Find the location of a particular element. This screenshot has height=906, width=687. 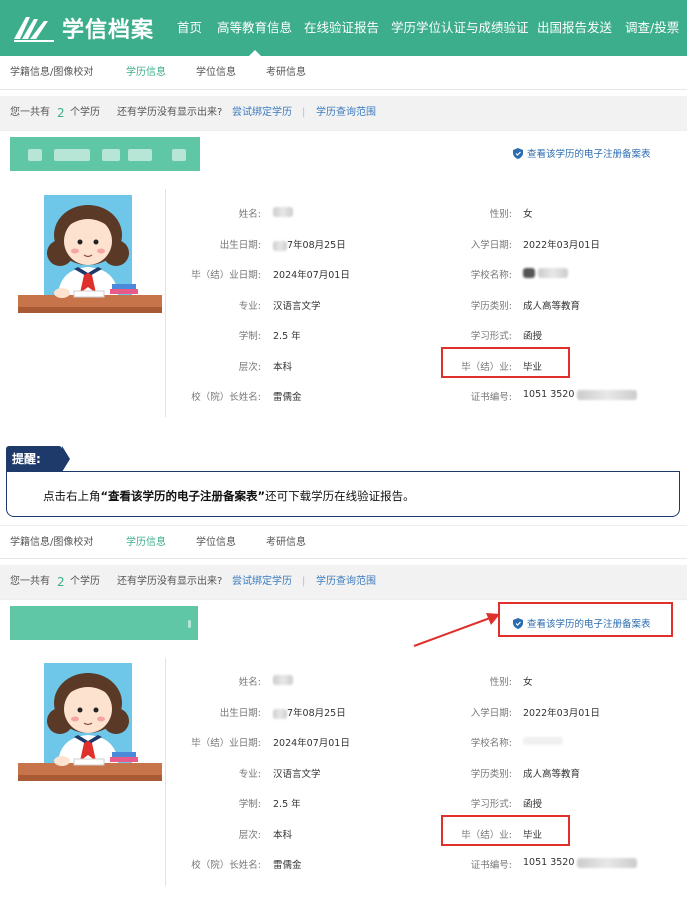

level-label: 层次: is located at coordinates (249, 367).